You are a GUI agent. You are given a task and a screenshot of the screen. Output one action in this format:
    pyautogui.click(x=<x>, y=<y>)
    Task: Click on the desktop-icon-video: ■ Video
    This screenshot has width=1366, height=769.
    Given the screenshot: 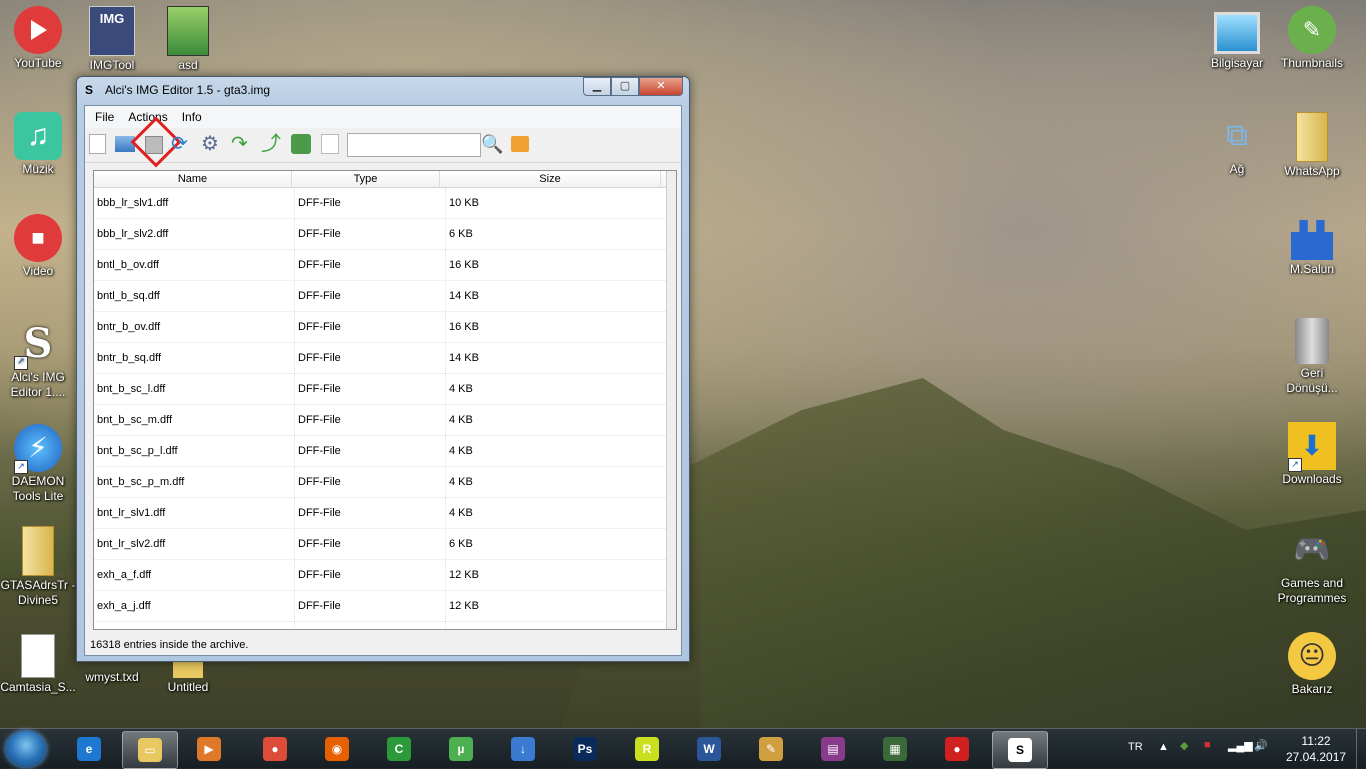 What is the action you would take?
    pyautogui.click(x=38, y=246)
    